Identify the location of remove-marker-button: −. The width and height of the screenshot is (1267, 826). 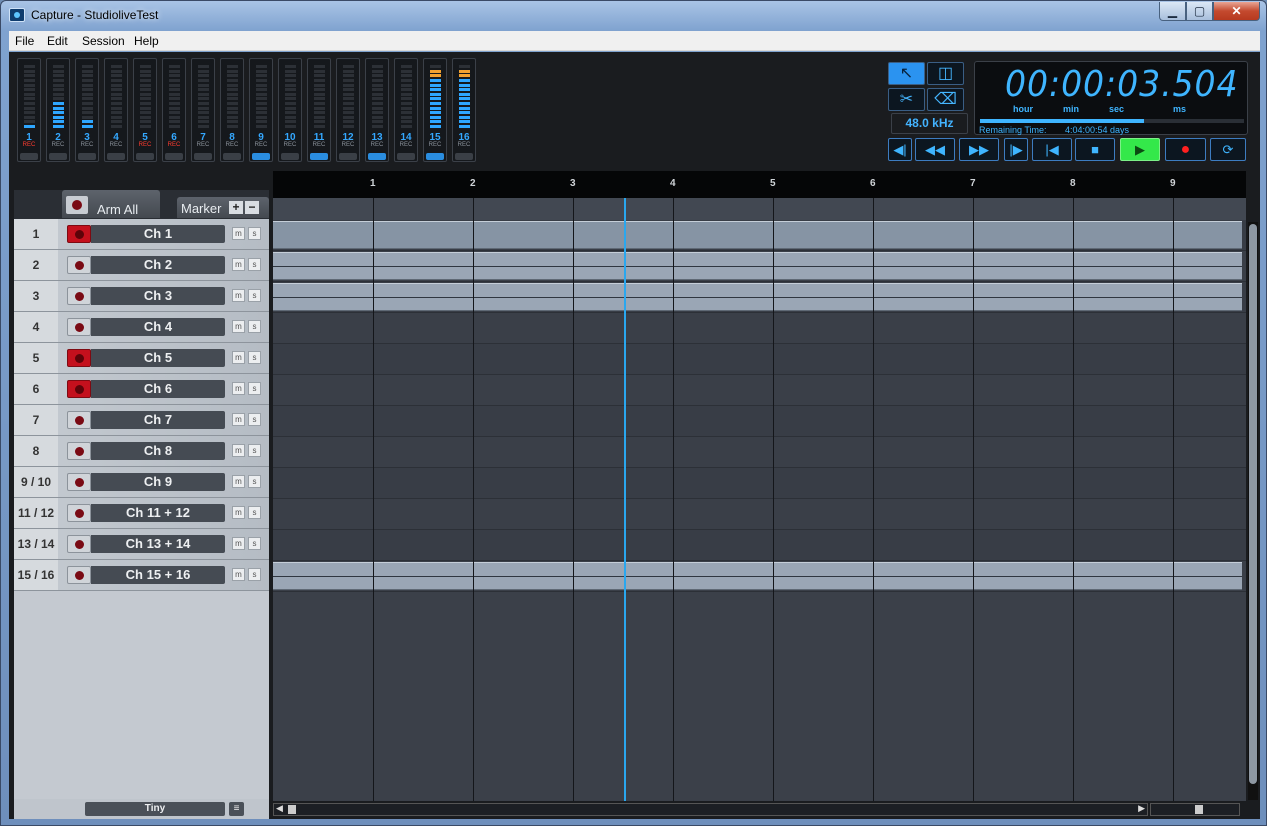
(252, 207).